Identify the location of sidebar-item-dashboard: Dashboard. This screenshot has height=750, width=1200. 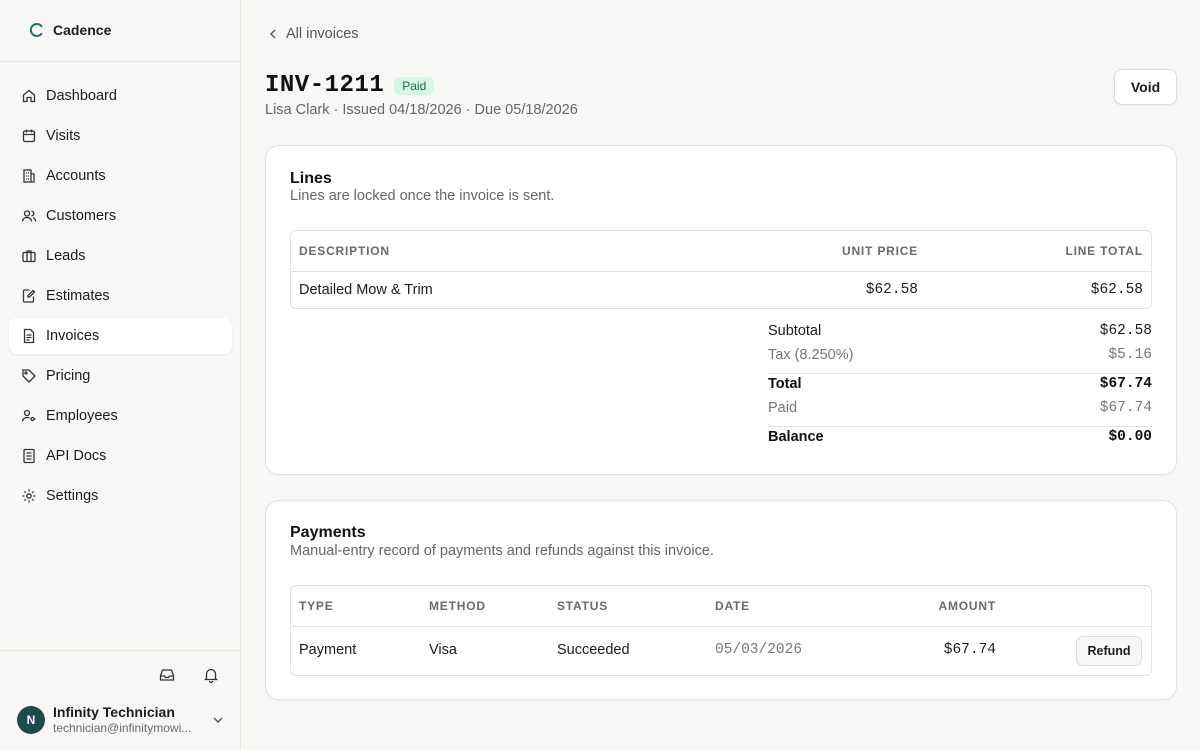
(120, 96).